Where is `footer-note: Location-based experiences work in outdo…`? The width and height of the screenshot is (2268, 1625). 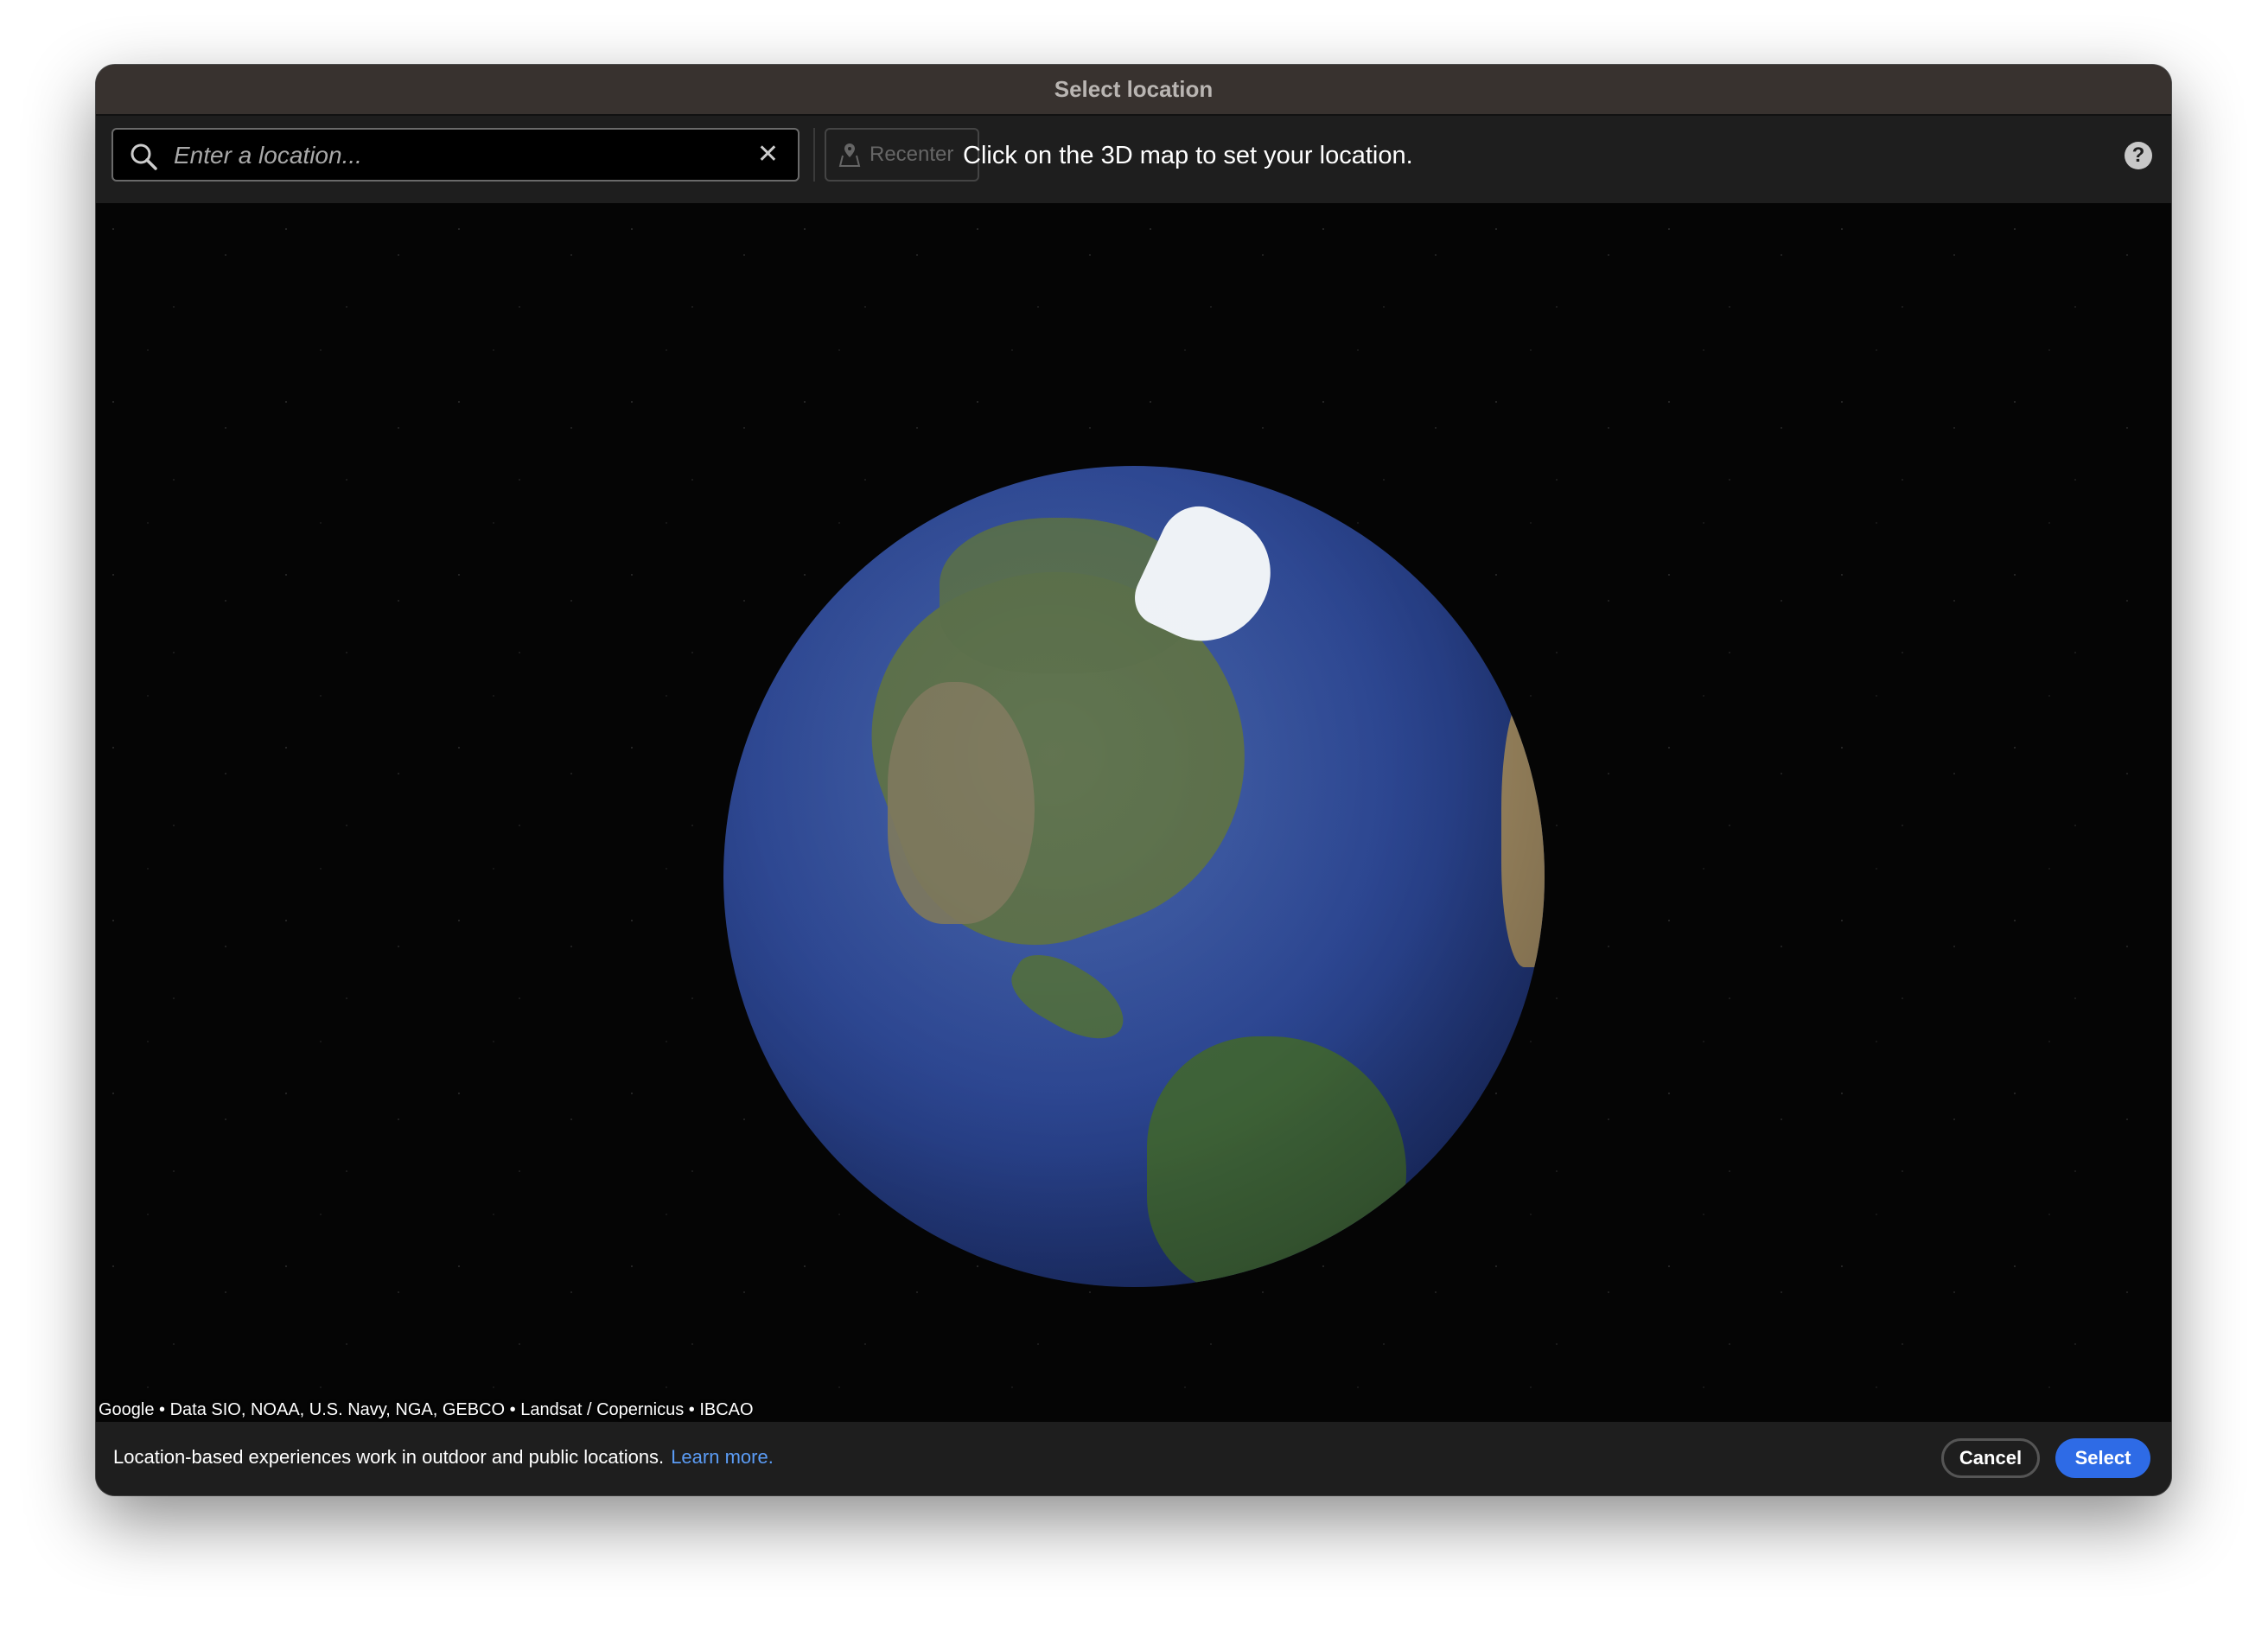
footer-note: Location-based experiences work in outdo… is located at coordinates (443, 1457).